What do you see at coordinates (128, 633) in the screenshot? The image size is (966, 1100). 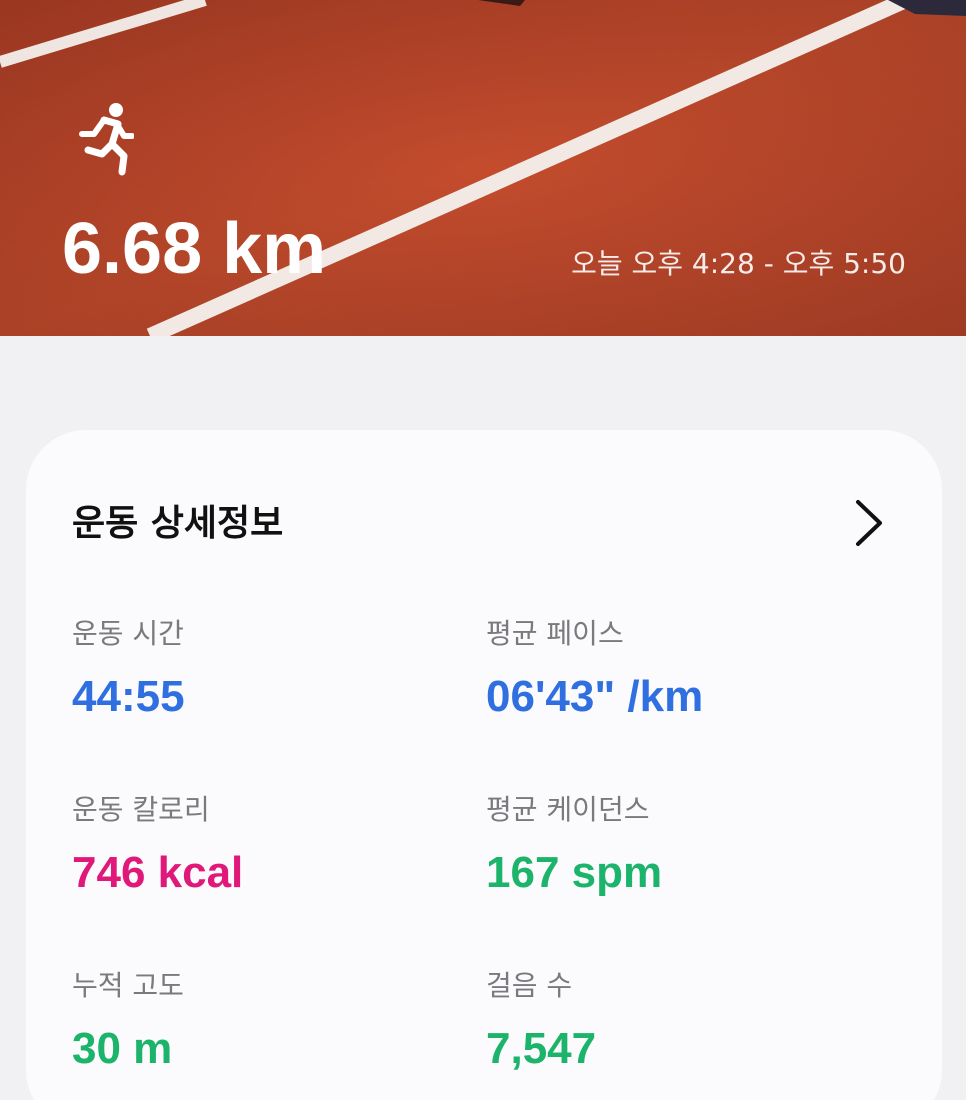 I see `metric-label: 운동 시간` at bounding box center [128, 633].